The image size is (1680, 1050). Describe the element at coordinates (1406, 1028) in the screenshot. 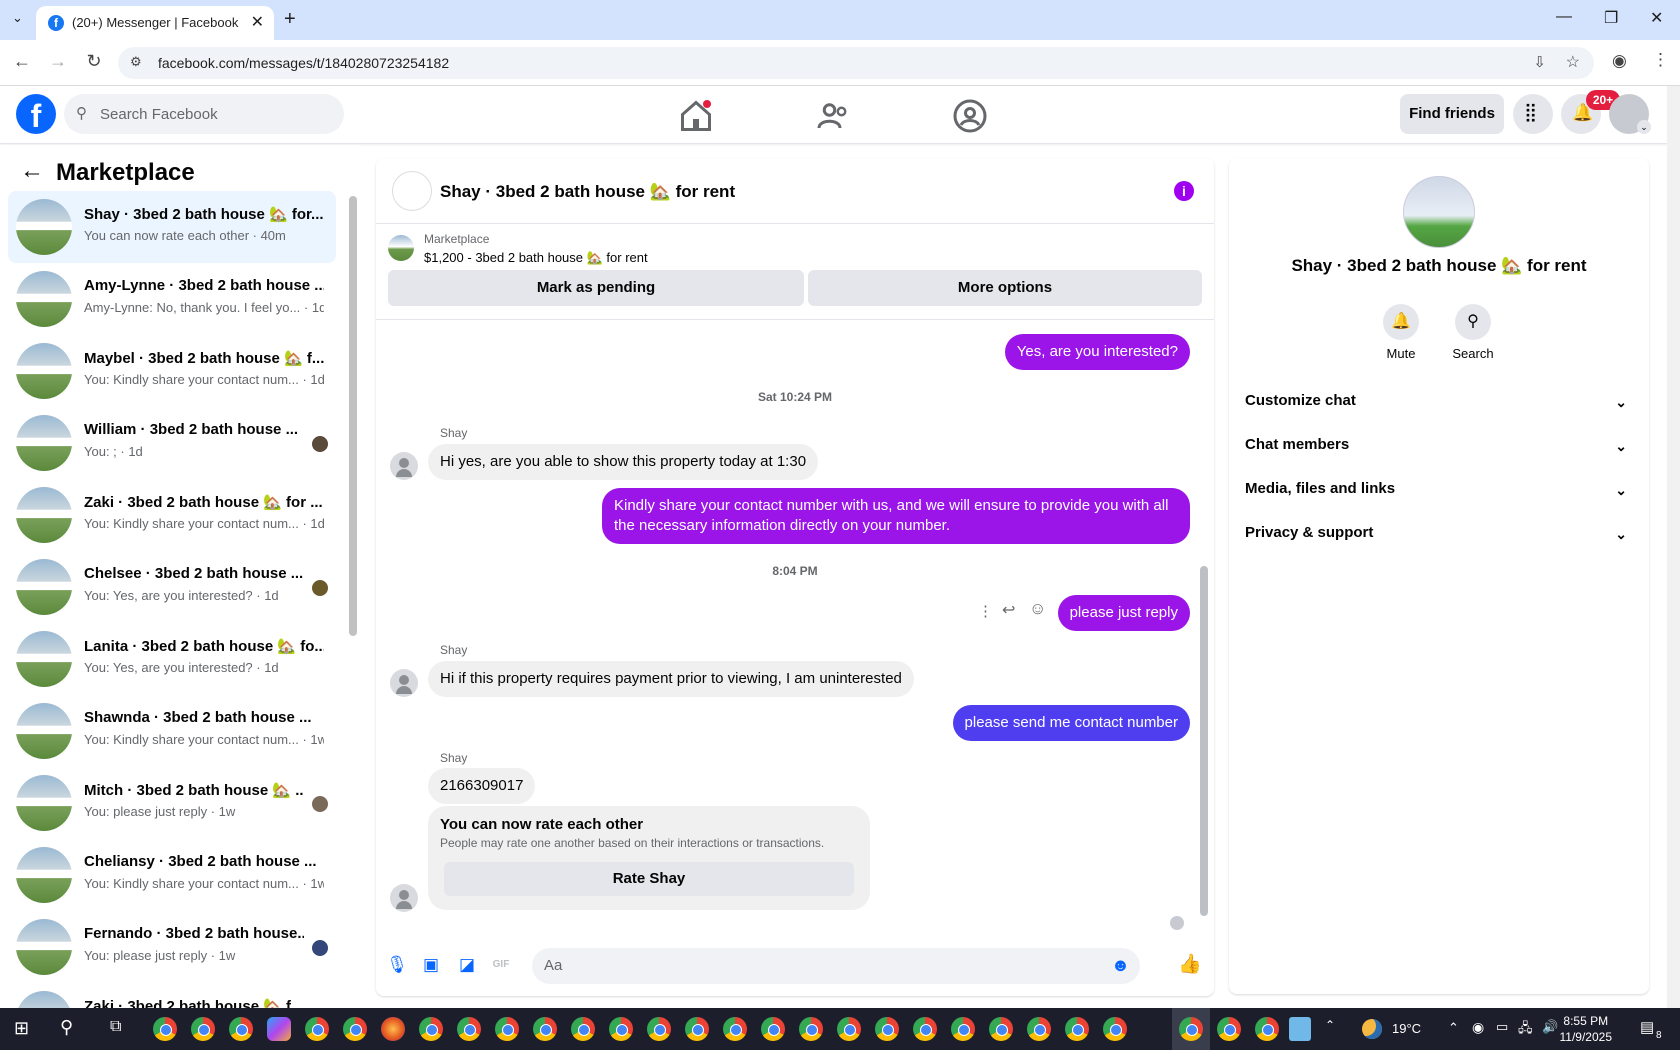

I see `weather-temperature: 19°C` at that location.